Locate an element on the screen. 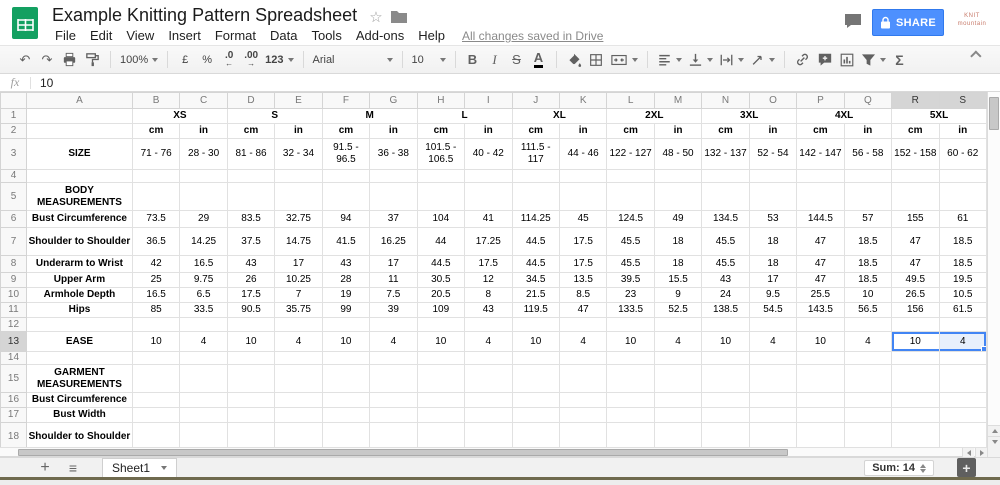  cell-M11: 52.5 is located at coordinates (678, 310).